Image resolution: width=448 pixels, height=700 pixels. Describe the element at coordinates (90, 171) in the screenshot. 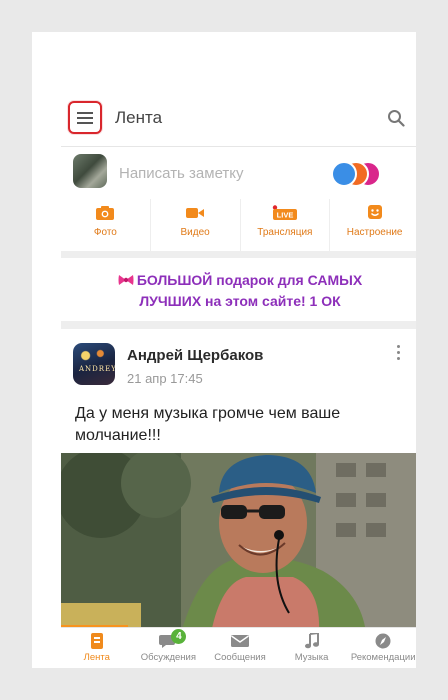

I see `user-avatar` at that location.